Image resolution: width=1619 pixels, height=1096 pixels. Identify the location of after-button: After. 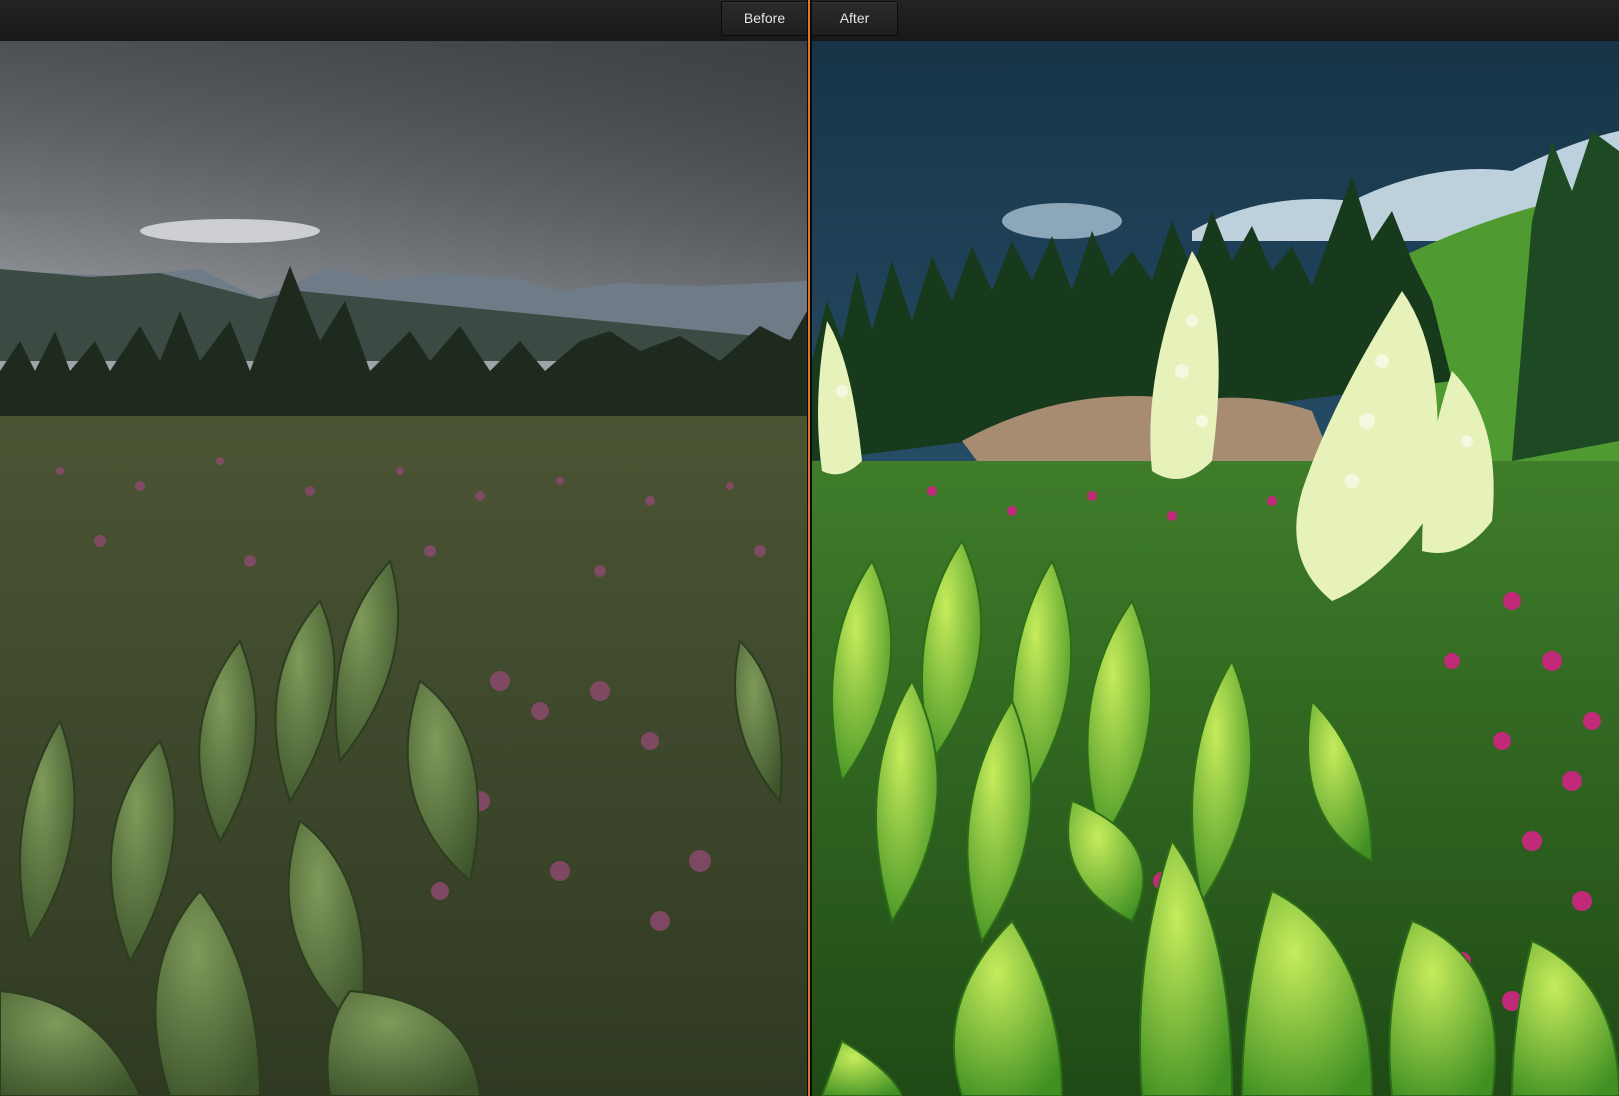
(854, 18).